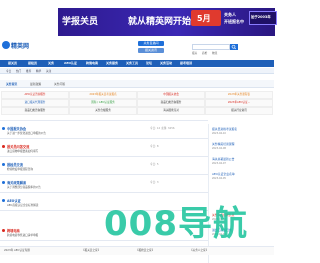  What do you see at coordinates (194, 53) in the screenshot?
I see `header-link-1: 报关` at bounding box center [194, 53].